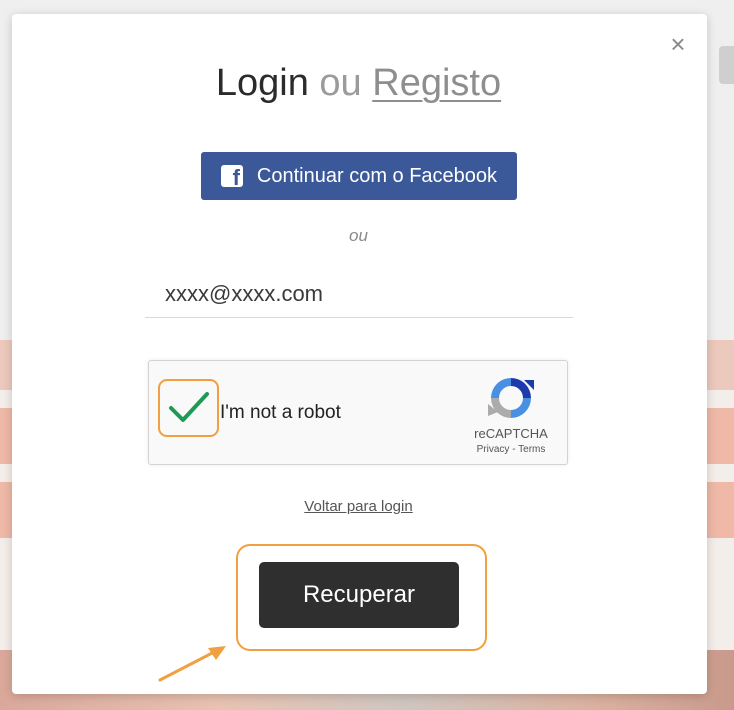  Describe the element at coordinates (511, 449) in the screenshot. I see `recaptcha-privacy-terms: Privacy - Terms` at that location.